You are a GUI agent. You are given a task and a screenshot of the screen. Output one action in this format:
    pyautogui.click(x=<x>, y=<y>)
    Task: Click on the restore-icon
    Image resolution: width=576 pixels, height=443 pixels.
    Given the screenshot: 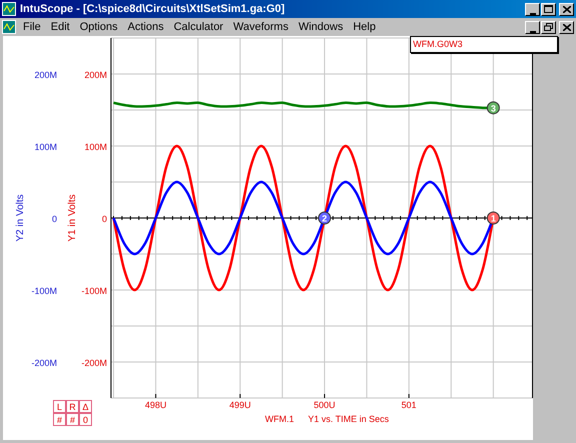 What is the action you would take?
    pyautogui.click(x=548, y=27)
    